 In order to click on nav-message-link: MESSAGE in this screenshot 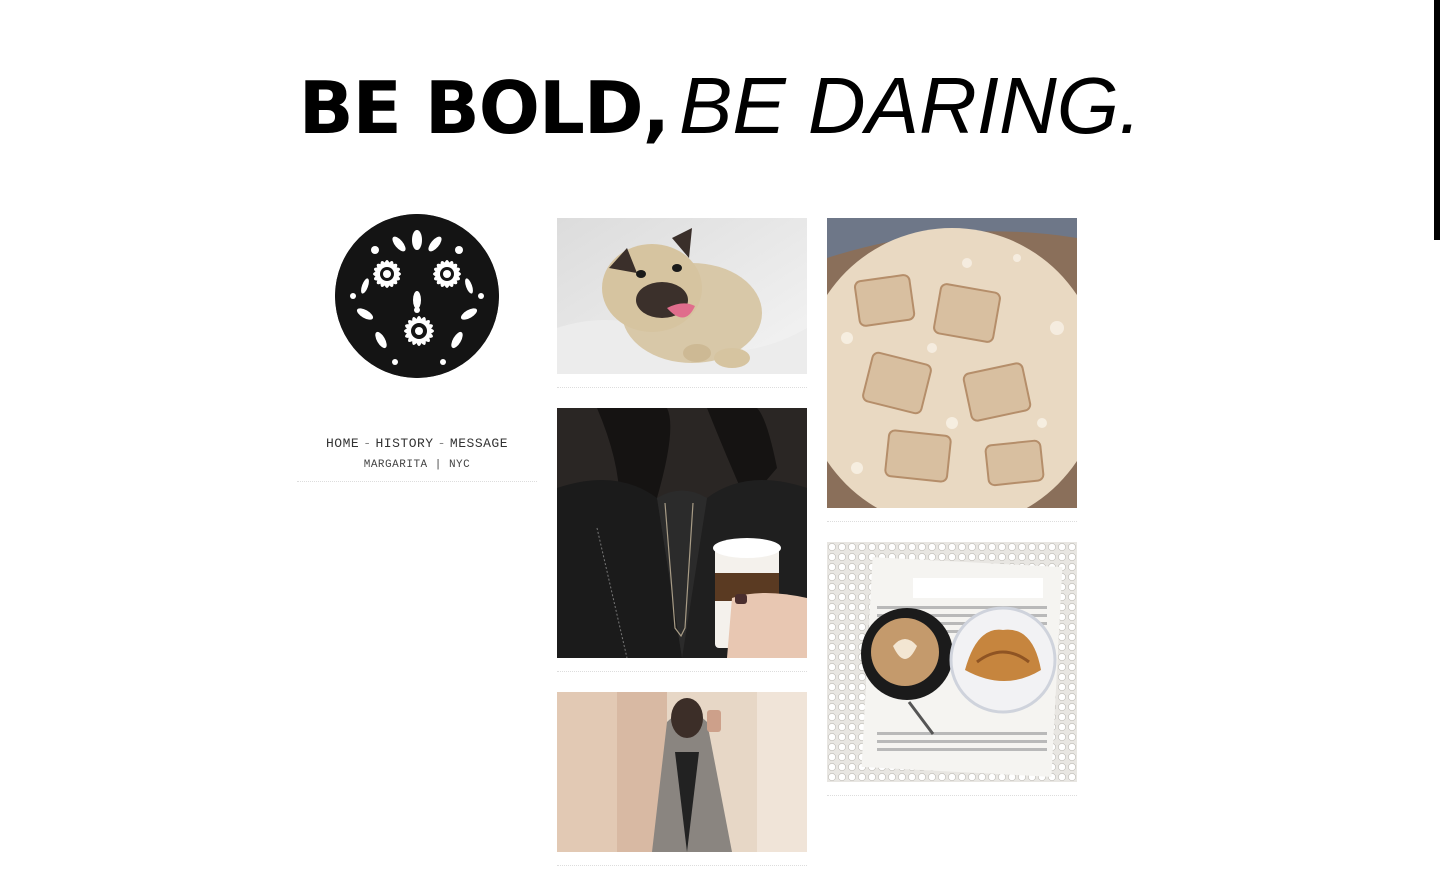, I will do `click(479, 443)`.